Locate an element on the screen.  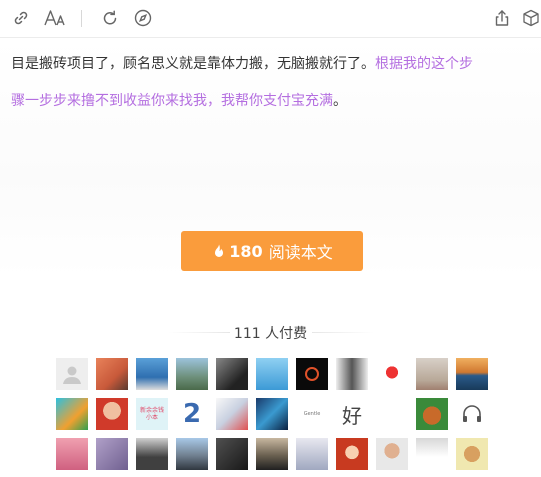
avatar-blank is located at coordinates (392, 414).